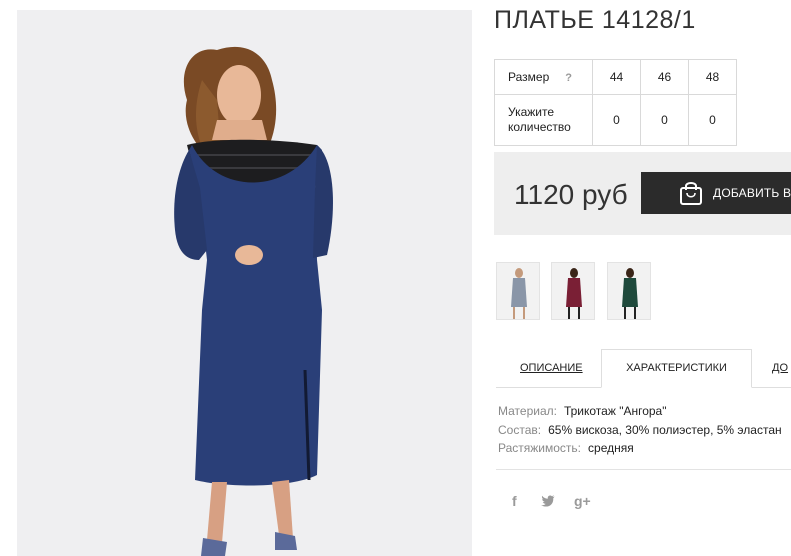  Describe the element at coordinates (611, 448) in the screenshot. I see `spec-stretch-value: средняя` at that location.